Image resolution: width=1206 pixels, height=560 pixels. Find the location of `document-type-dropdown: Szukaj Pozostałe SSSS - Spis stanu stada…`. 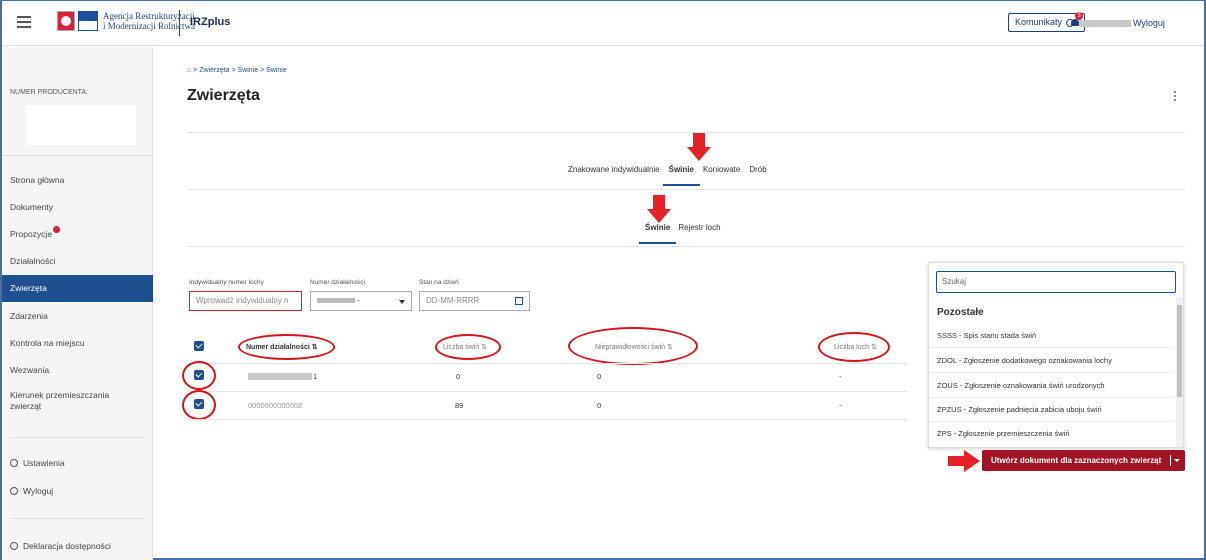

document-type-dropdown: Szukaj Pozostałe SSSS - Spis stanu stada… is located at coordinates (1056, 355).